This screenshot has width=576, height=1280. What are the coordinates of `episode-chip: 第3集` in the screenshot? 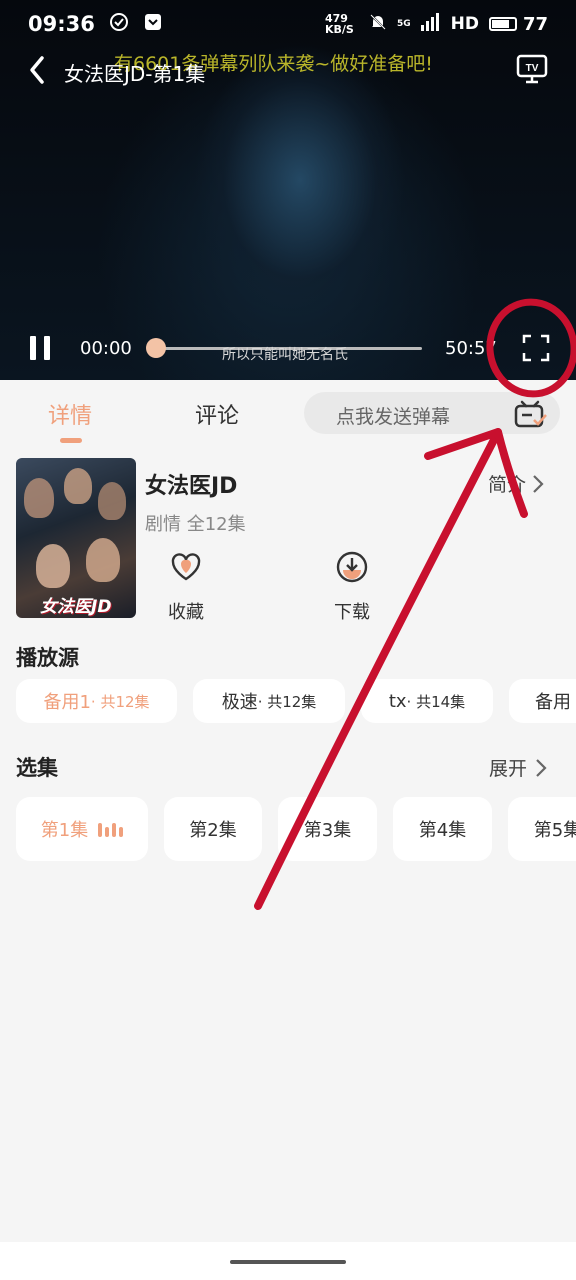 It's located at (327, 829).